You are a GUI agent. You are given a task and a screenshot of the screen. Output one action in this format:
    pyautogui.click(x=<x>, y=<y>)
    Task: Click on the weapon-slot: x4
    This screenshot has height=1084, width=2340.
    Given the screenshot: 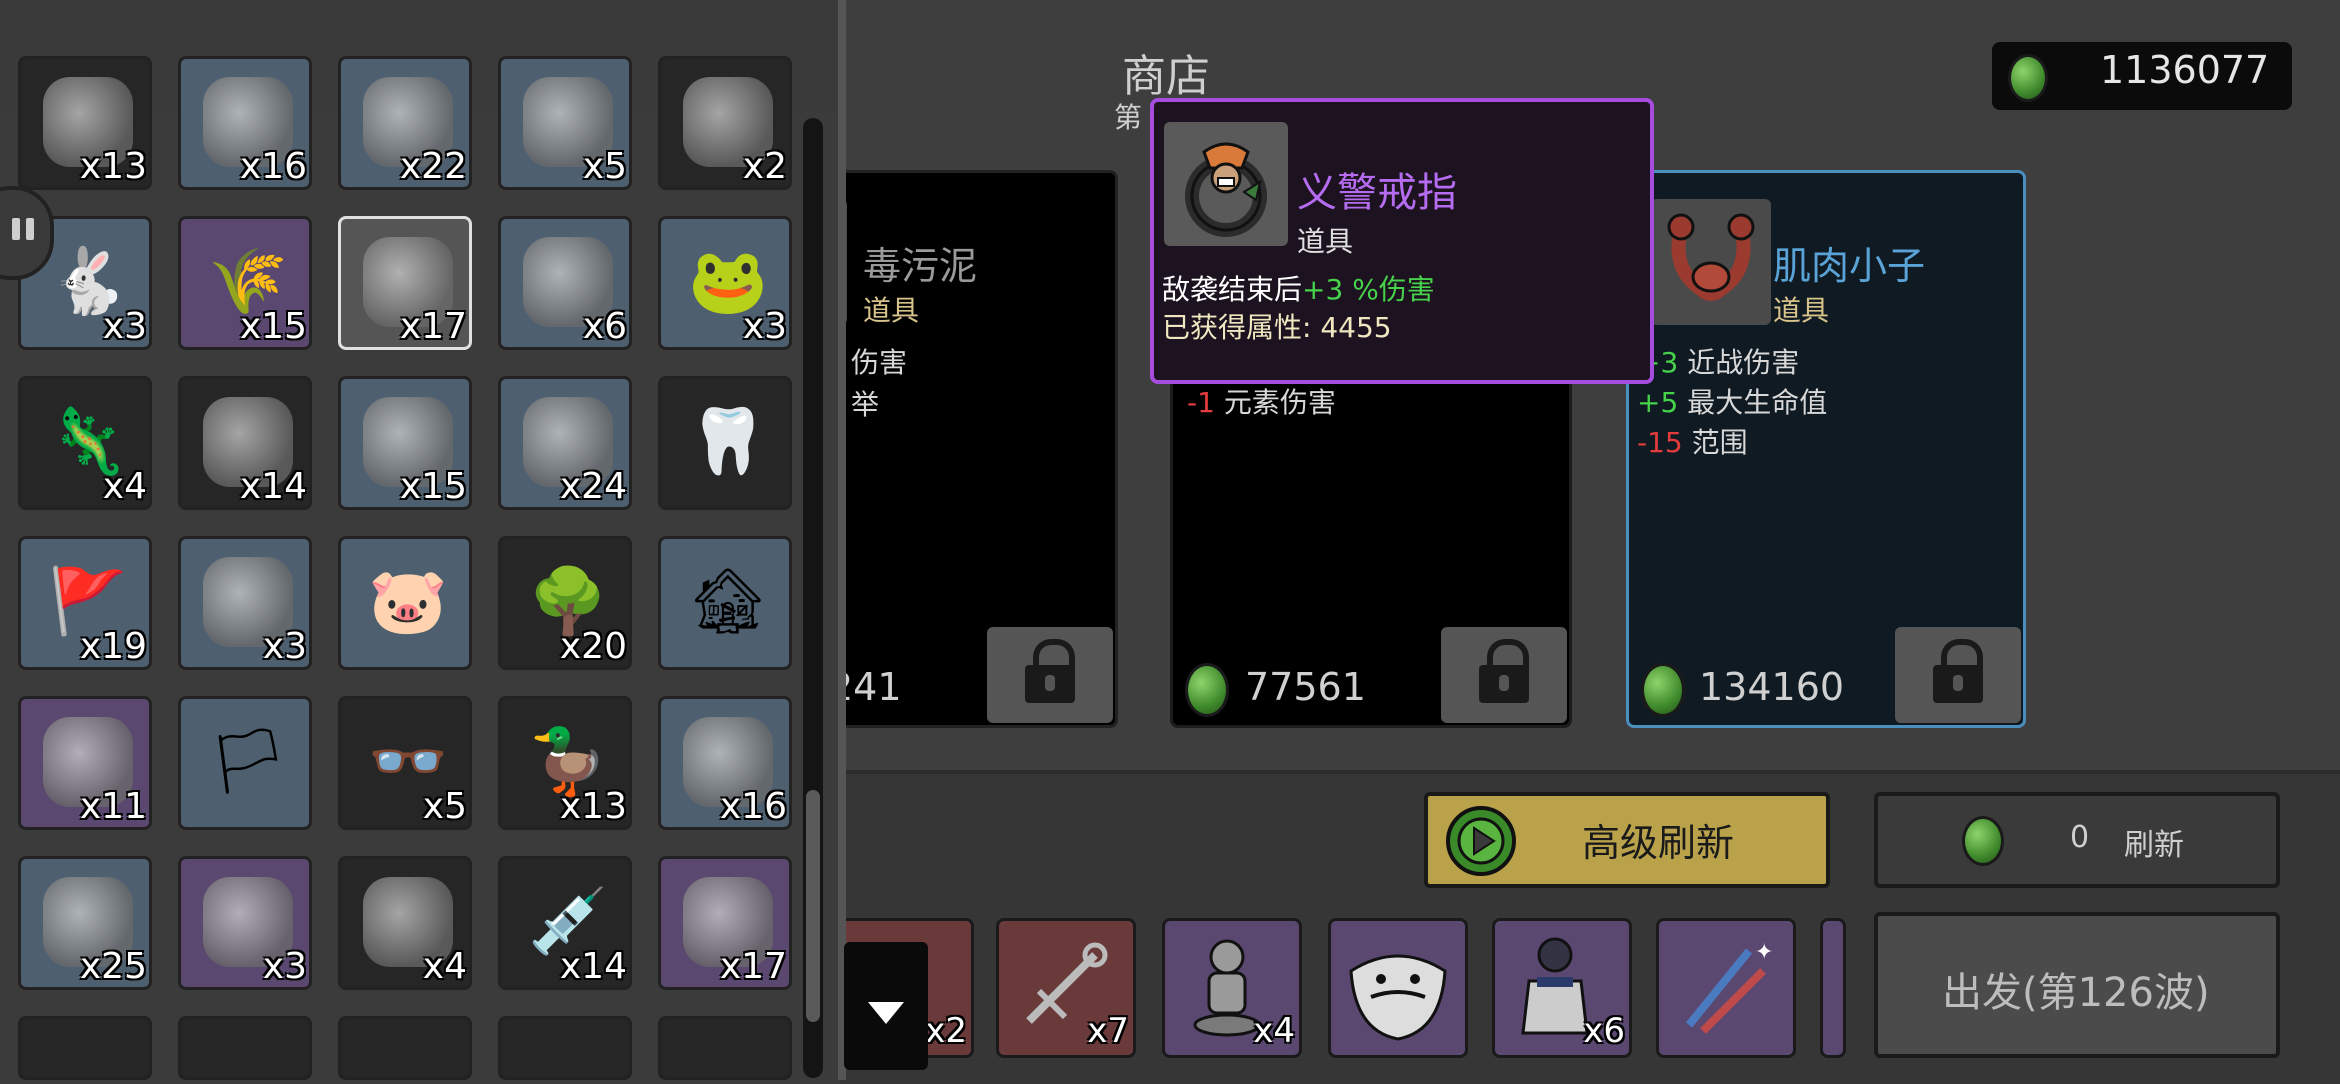 What is the action you would take?
    pyautogui.click(x=1232, y=988)
    